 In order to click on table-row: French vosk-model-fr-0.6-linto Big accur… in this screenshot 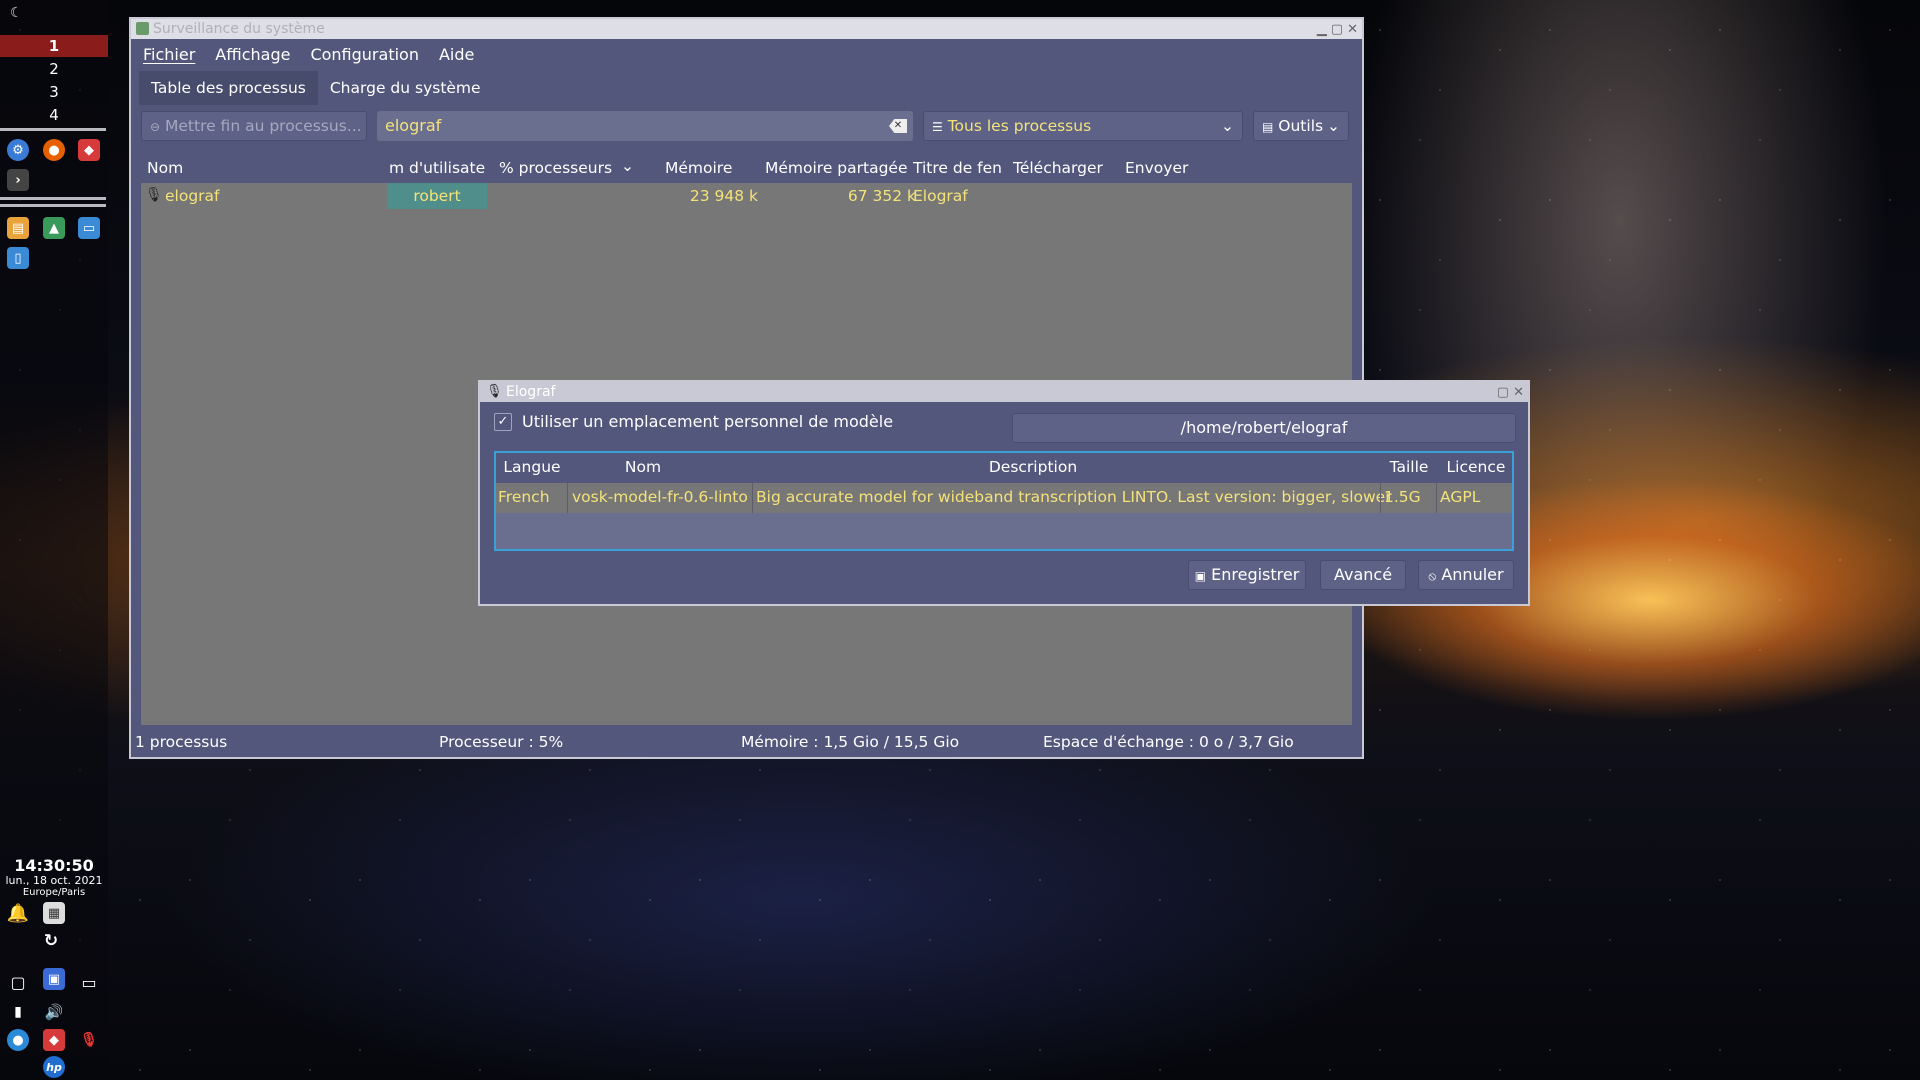, I will do `click(1004, 498)`.